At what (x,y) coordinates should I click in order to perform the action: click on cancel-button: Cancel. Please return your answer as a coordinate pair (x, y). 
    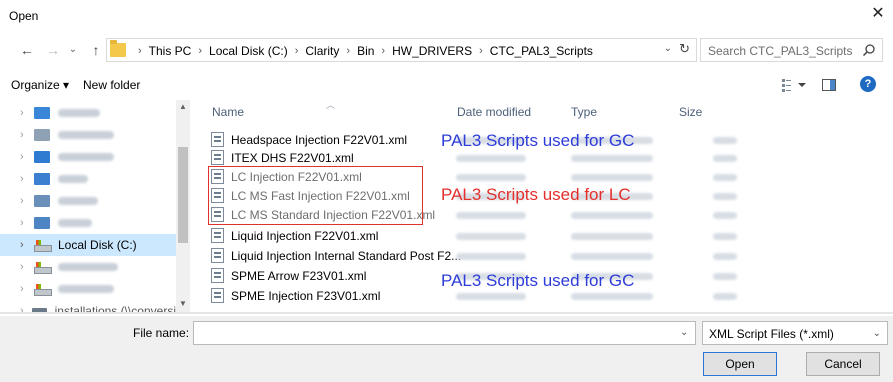
    Looking at the image, I should click on (843, 364).